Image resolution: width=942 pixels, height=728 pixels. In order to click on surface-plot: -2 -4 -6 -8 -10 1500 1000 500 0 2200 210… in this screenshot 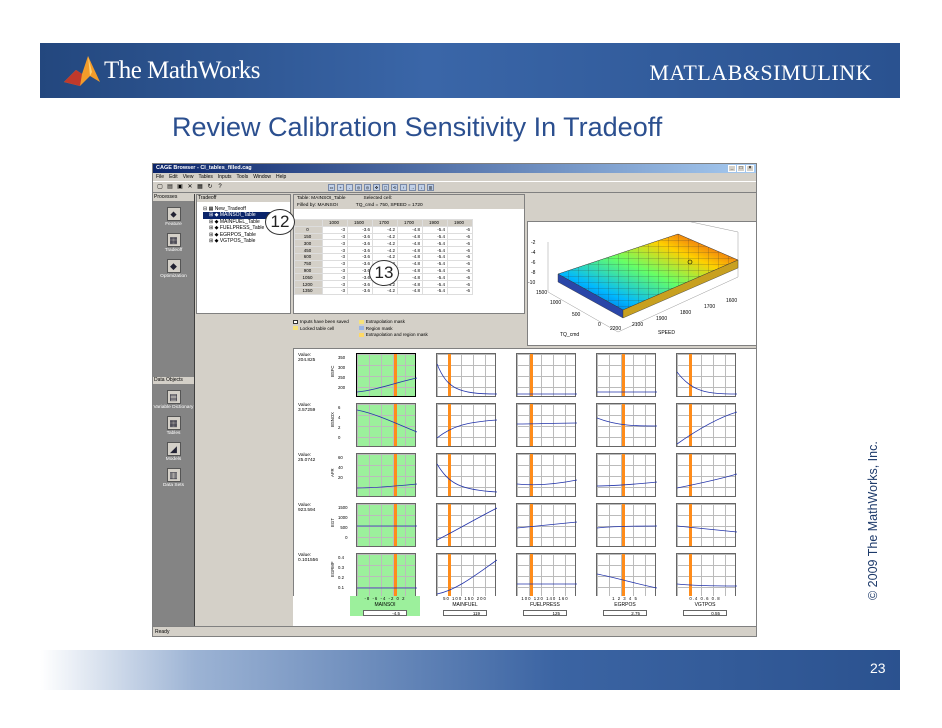, I will do `click(641, 281)`.